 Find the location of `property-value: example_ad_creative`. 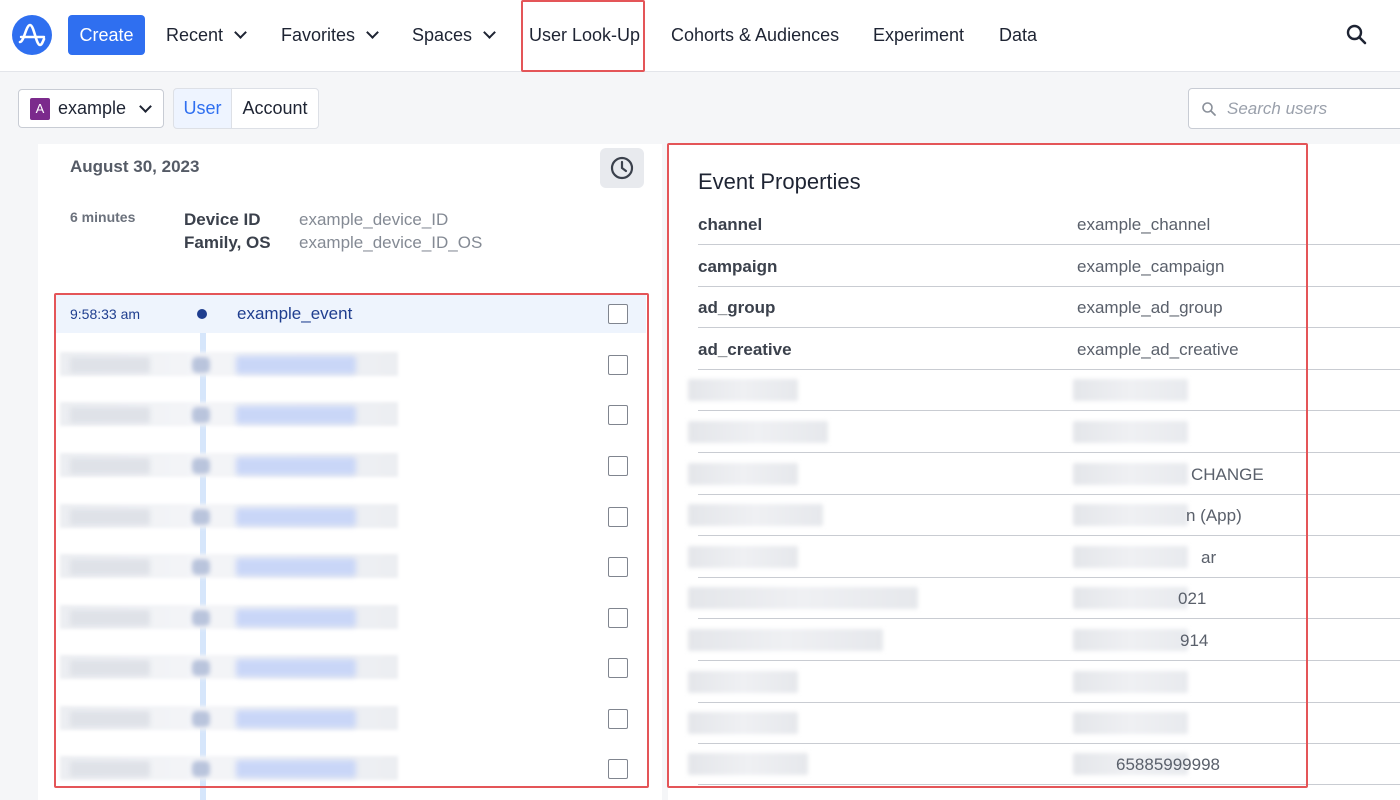

property-value: example_ad_creative is located at coordinates (1158, 349).